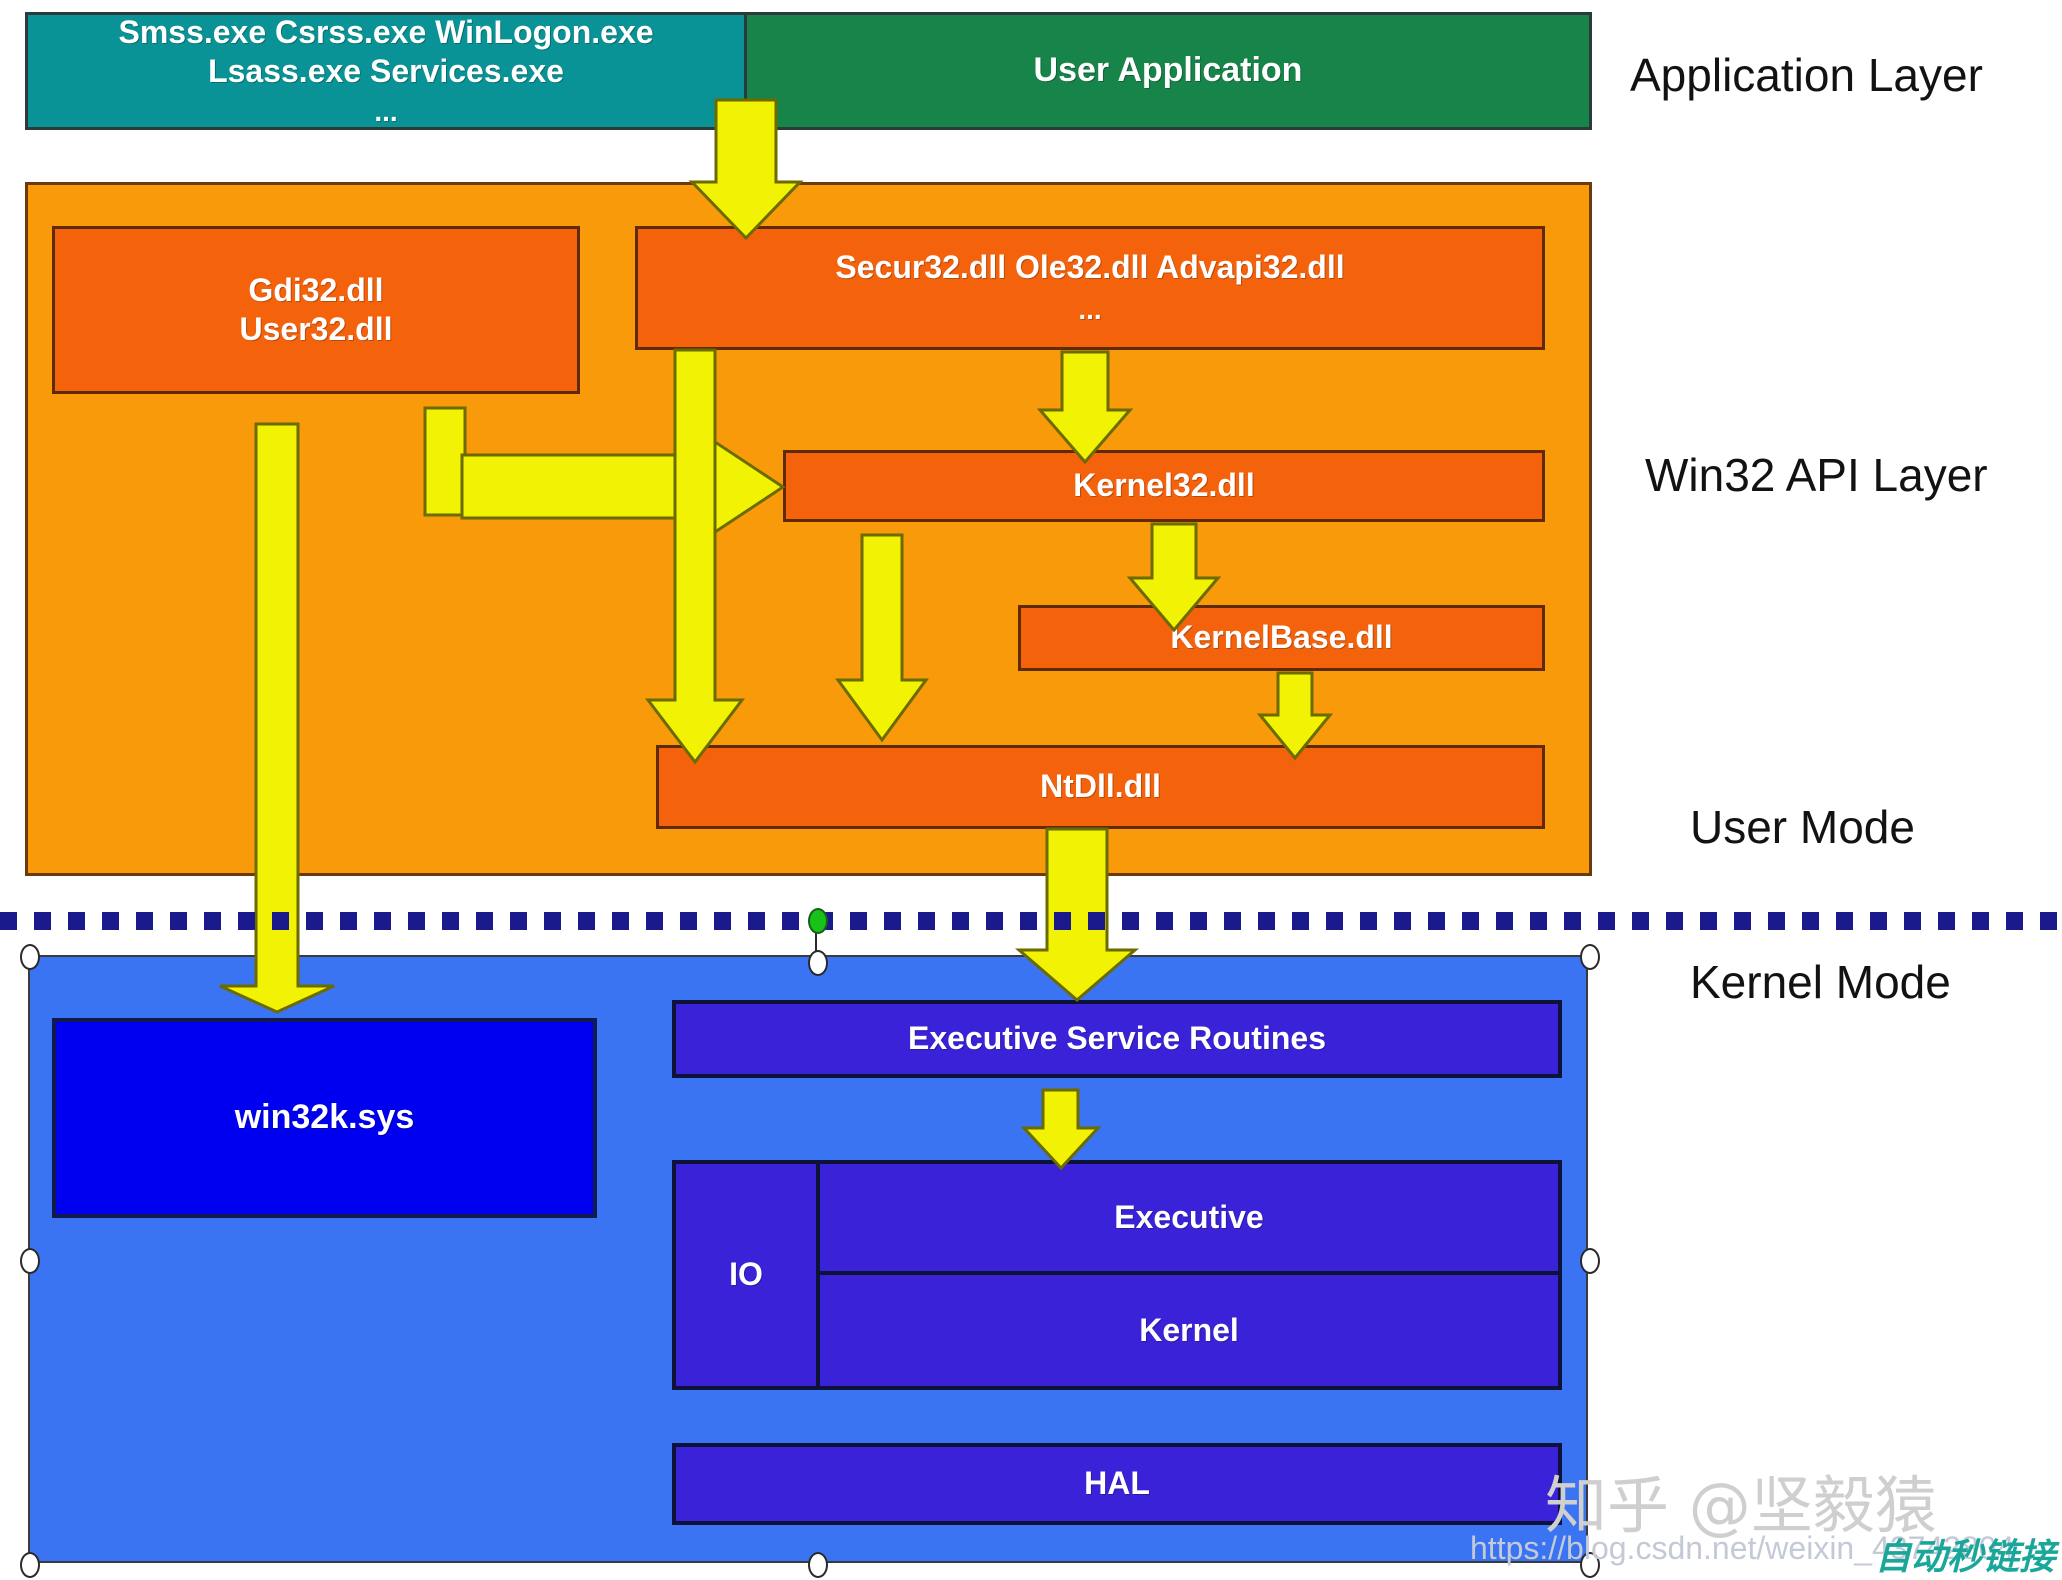  I want to click on kernel-handle-top-right, so click(1590, 957).